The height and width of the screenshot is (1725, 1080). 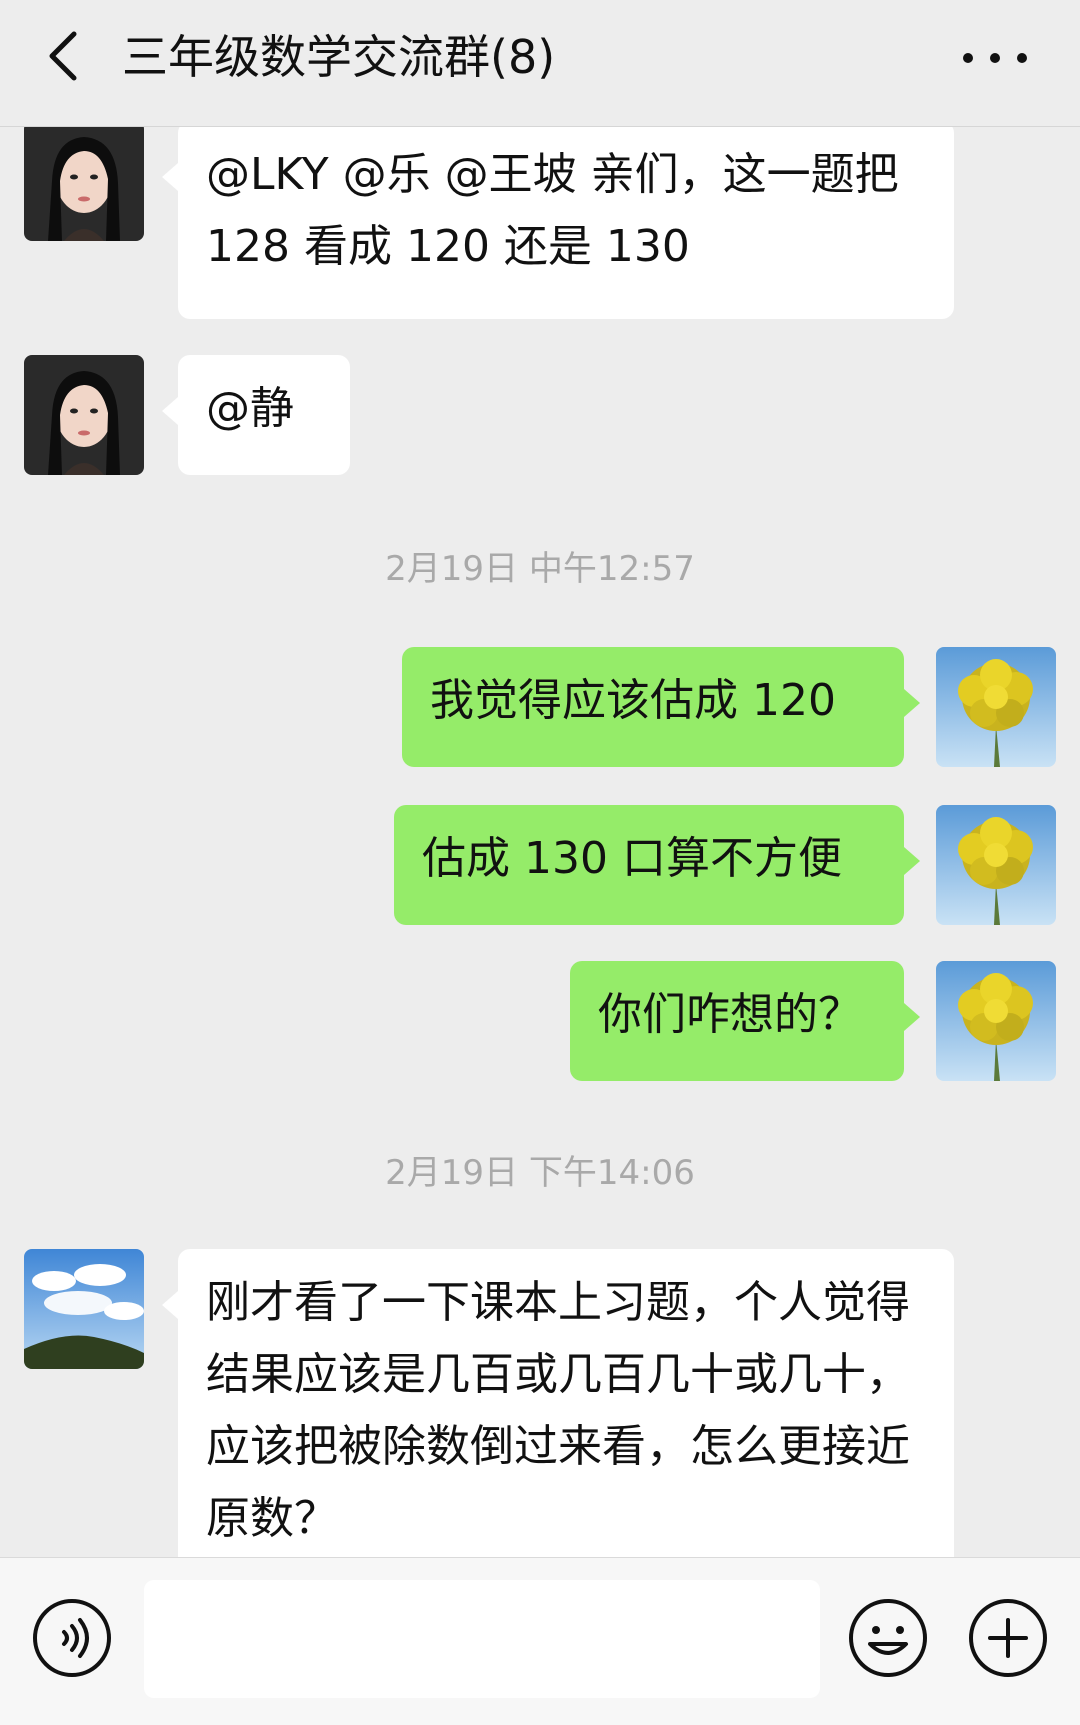 I want to click on message-text: 你们咋想的？, so click(x=730, y=1014).